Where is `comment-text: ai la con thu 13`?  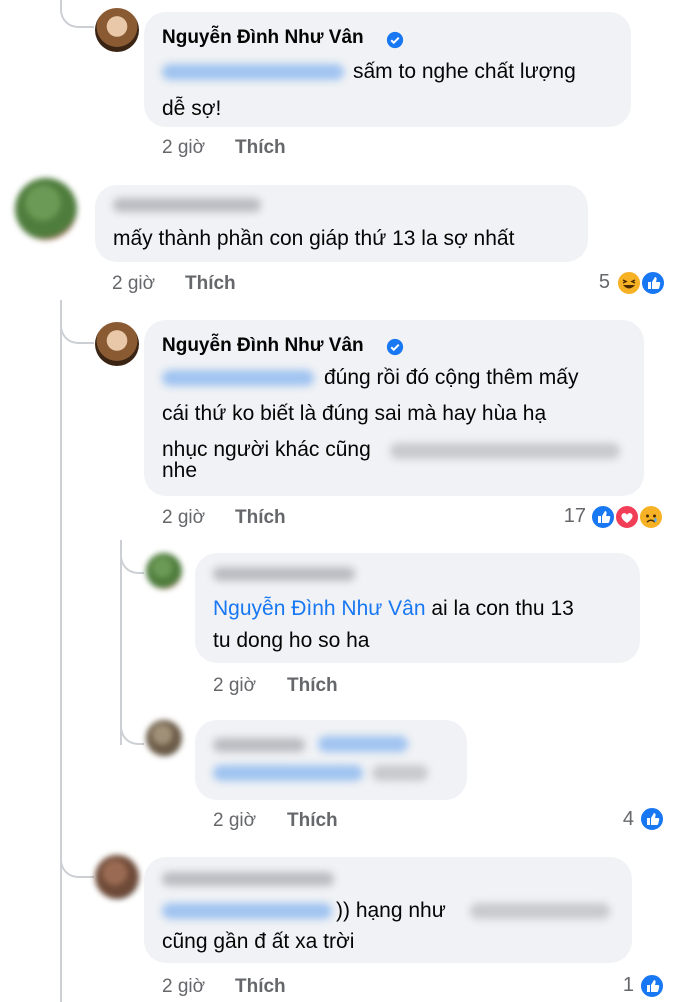 comment-text: ai la con thu 13 is located at coordinates (502, 608).